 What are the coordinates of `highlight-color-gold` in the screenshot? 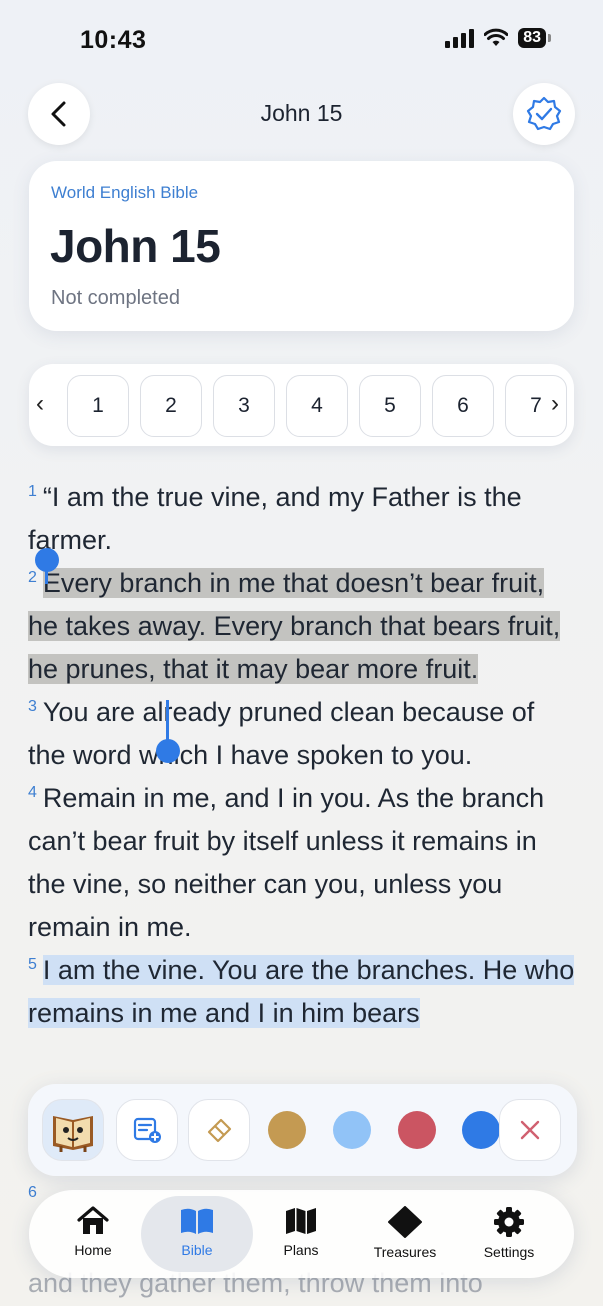 It's located at (287, 1130).